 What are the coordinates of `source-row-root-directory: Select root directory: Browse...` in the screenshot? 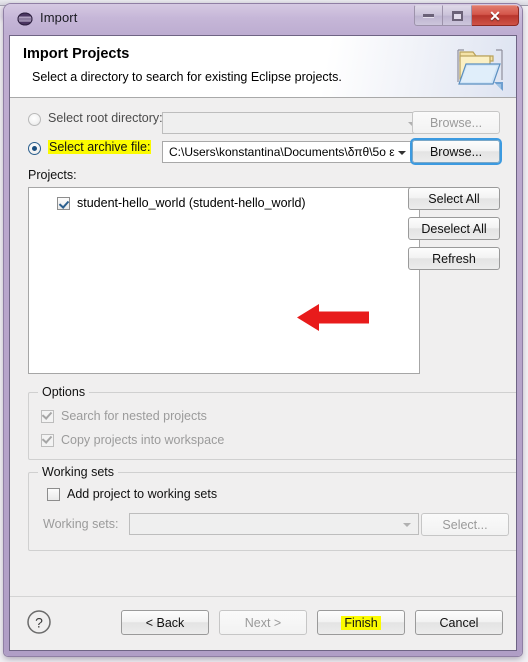 It's located at (263, 121).